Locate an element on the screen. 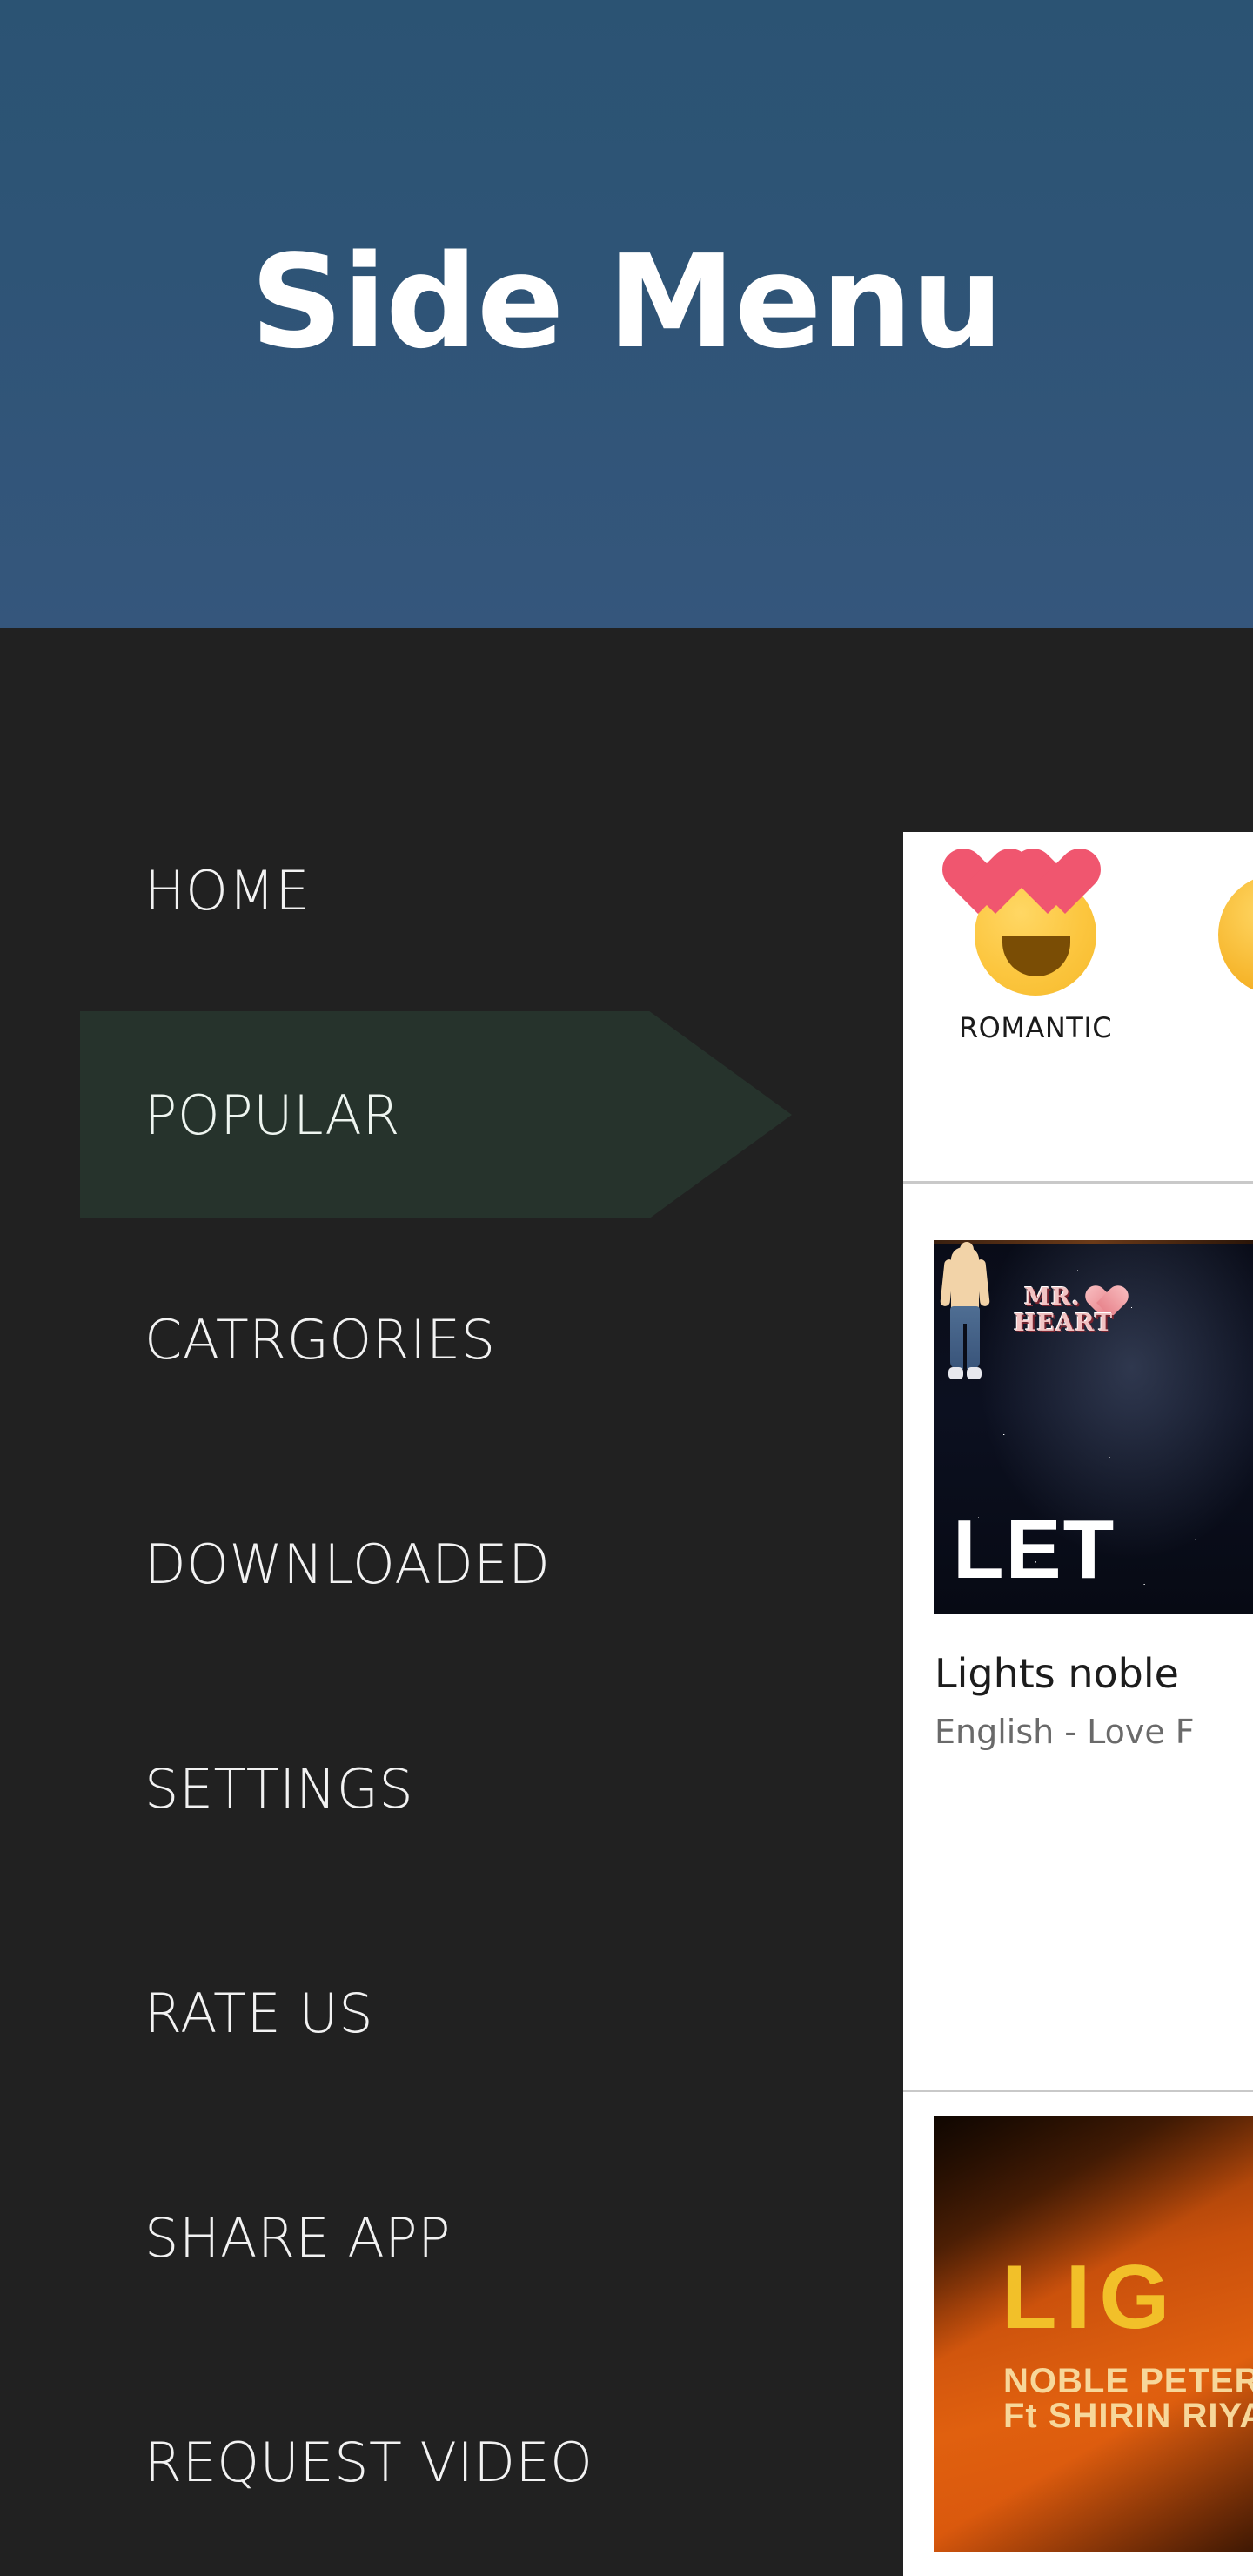  thumbnail-headline: LIG is located at coordinates (1090, 2297).